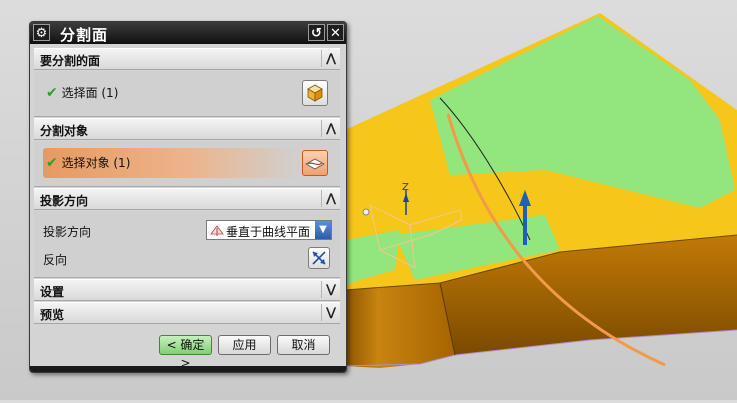 This screenshot has height=403, width=737. Describe the element at coordinates (323, 230) in the screenshot. I see `chevron-down-icon: ▼` at that location.